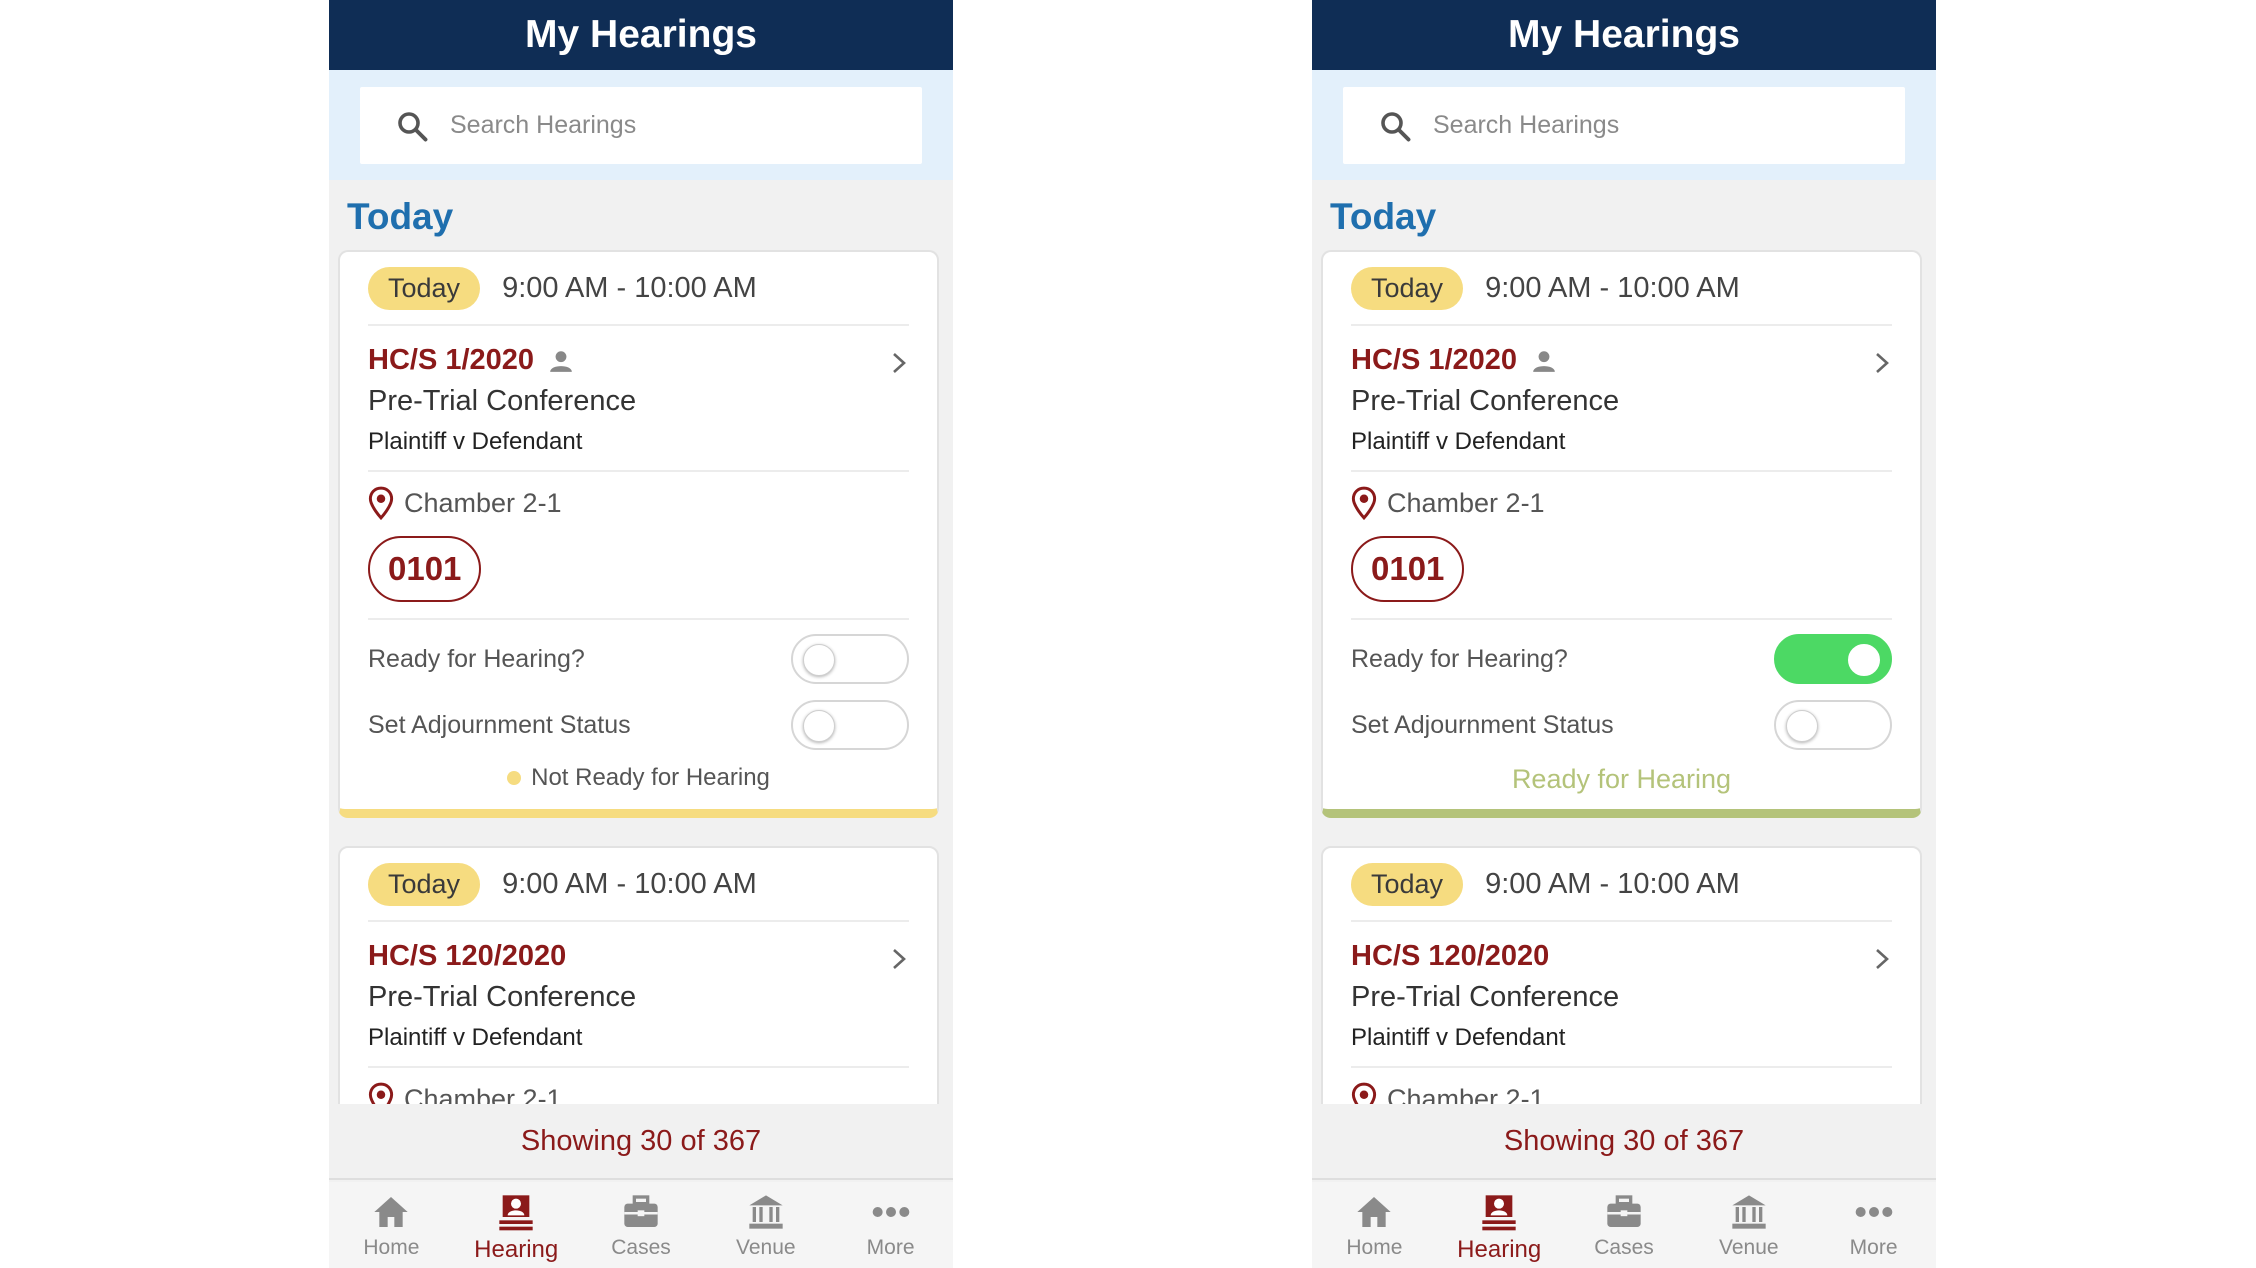 This screenshot has width=2256, height=1268. I want to click on status-dot-icon, so click(514, 778).